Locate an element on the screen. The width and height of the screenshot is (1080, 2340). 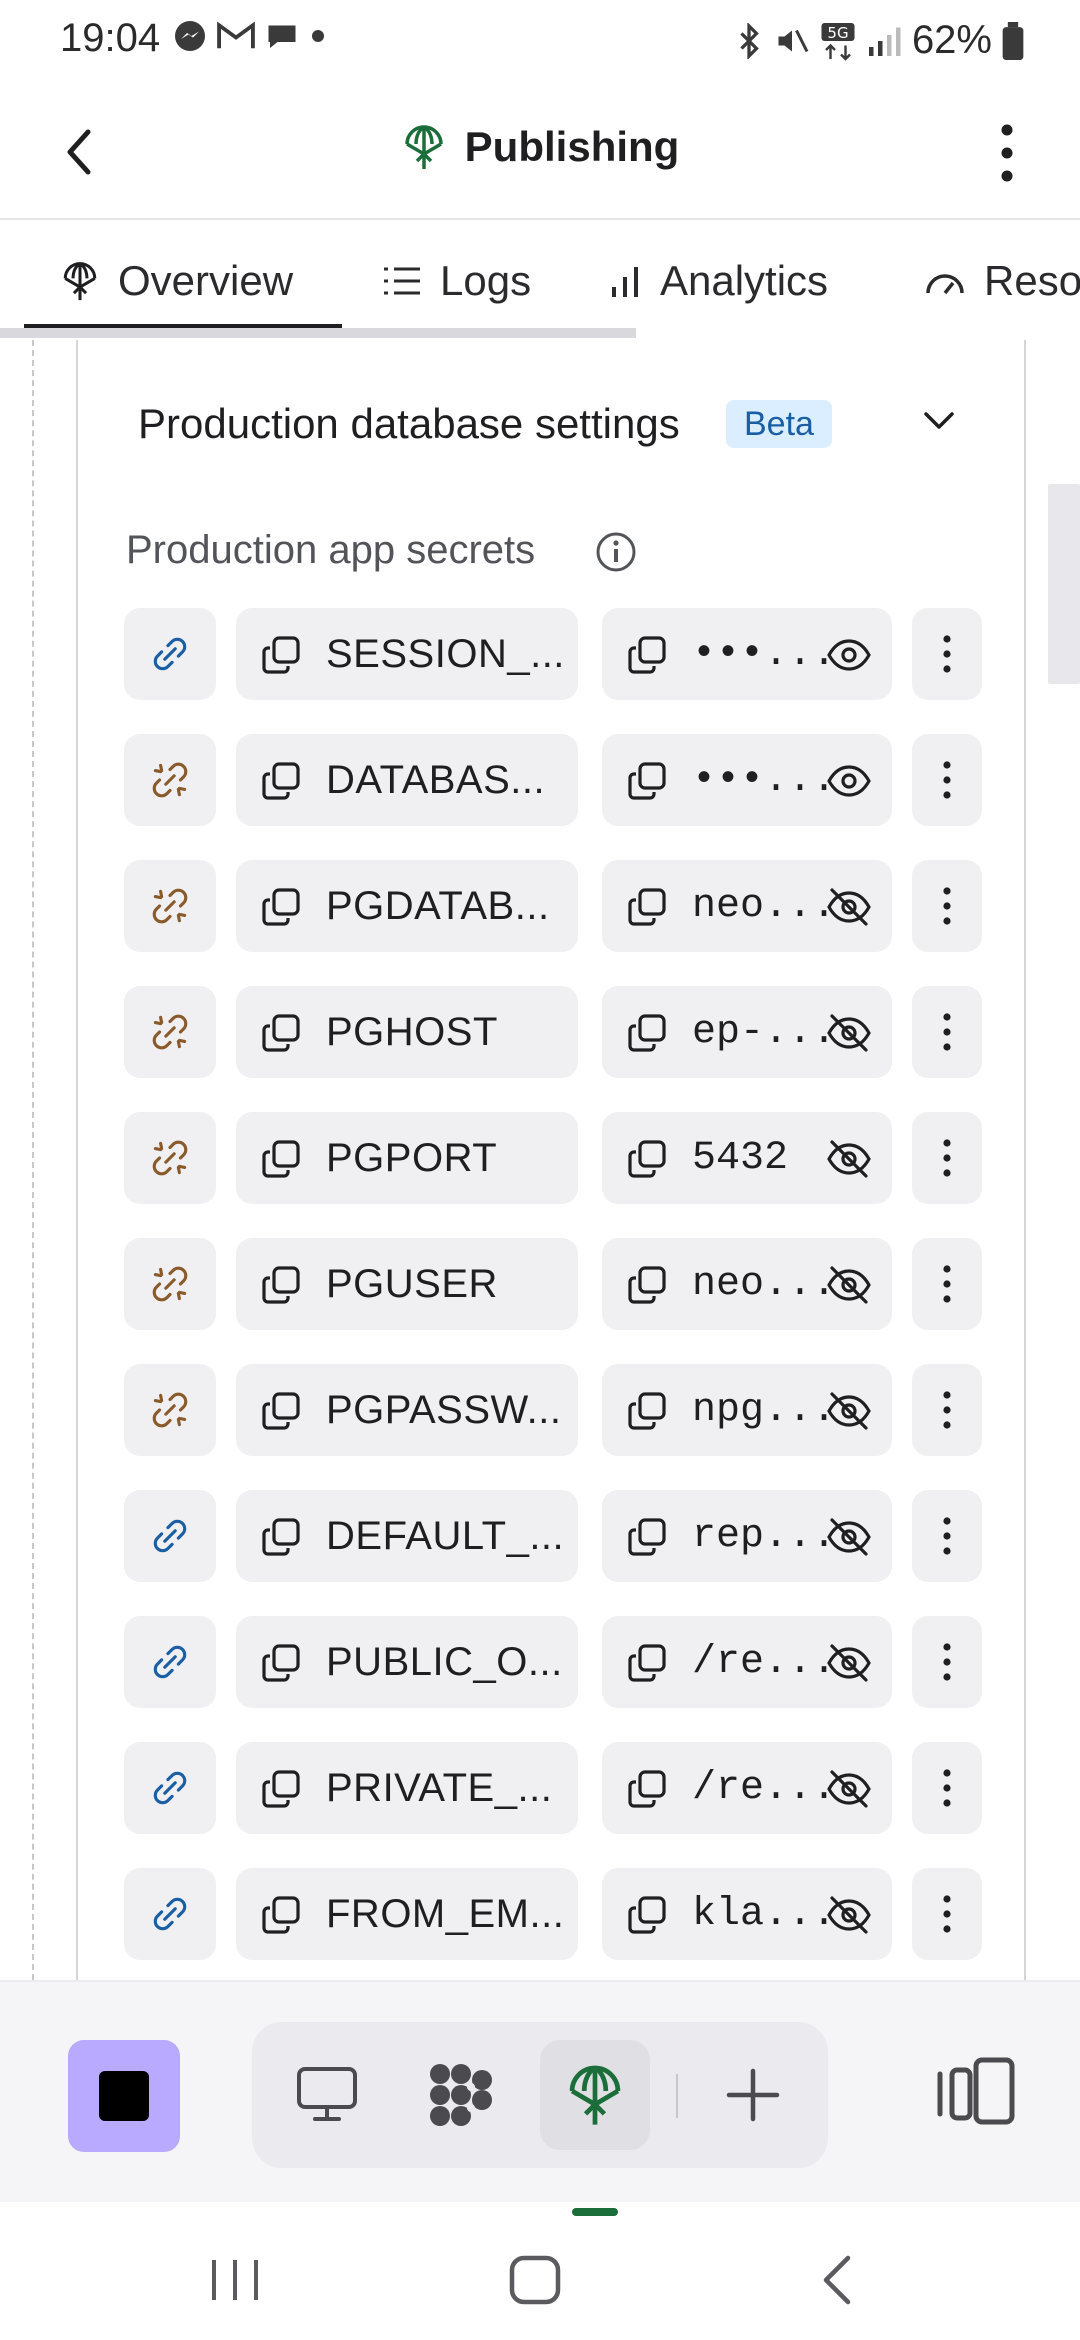
active-tool-indicator is located at coordinates (595, 2212).